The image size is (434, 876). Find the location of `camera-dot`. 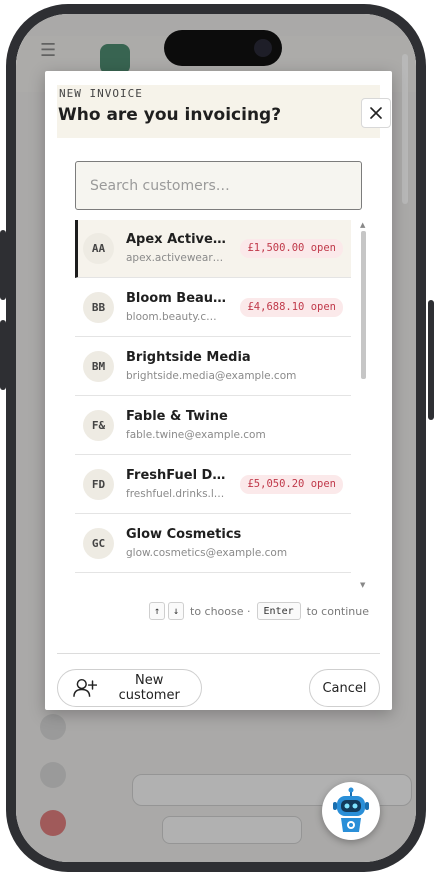

camera-dot is located at coordinates (263, 48).